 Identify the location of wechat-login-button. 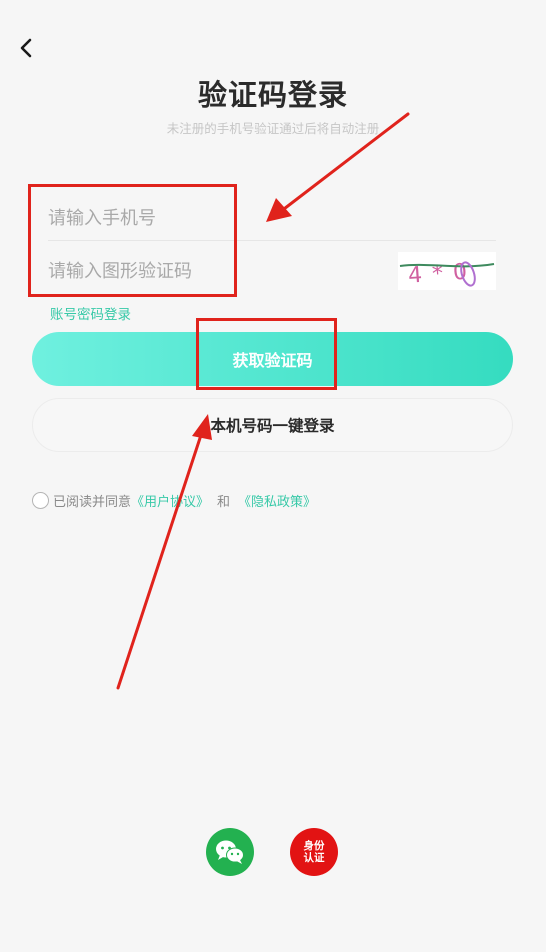
(230, 852).